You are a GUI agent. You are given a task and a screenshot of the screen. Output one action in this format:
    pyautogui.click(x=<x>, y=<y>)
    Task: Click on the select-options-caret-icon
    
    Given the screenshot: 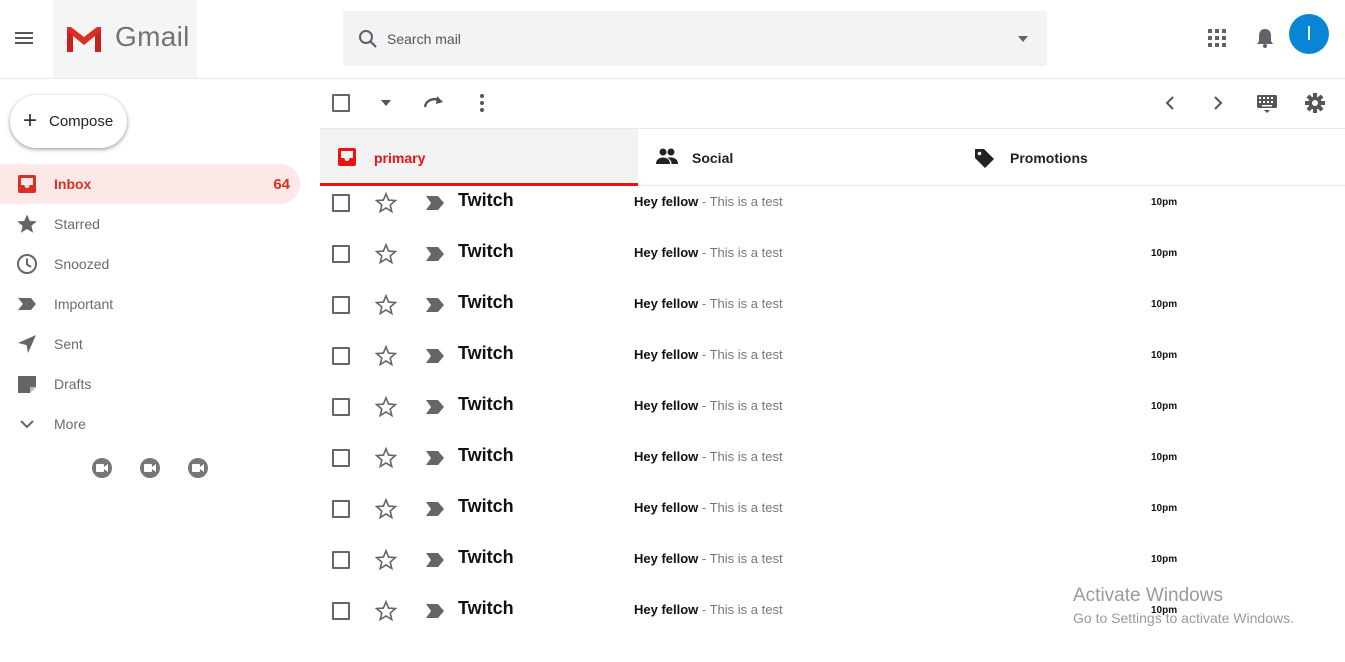 What is the action you would take?
    pyautogui.click(x=386, y=103)
    